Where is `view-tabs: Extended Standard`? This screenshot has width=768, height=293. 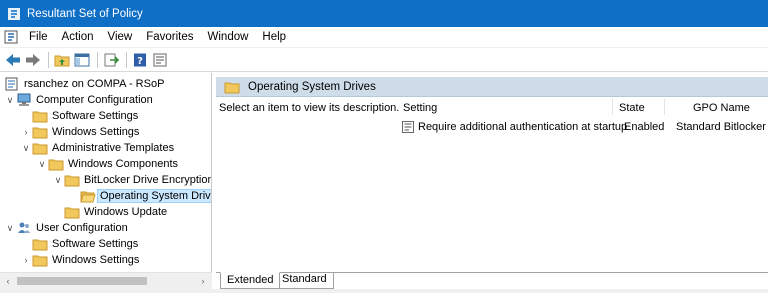 view-tabs: Extended Standard is located at coordinates (492, 280).